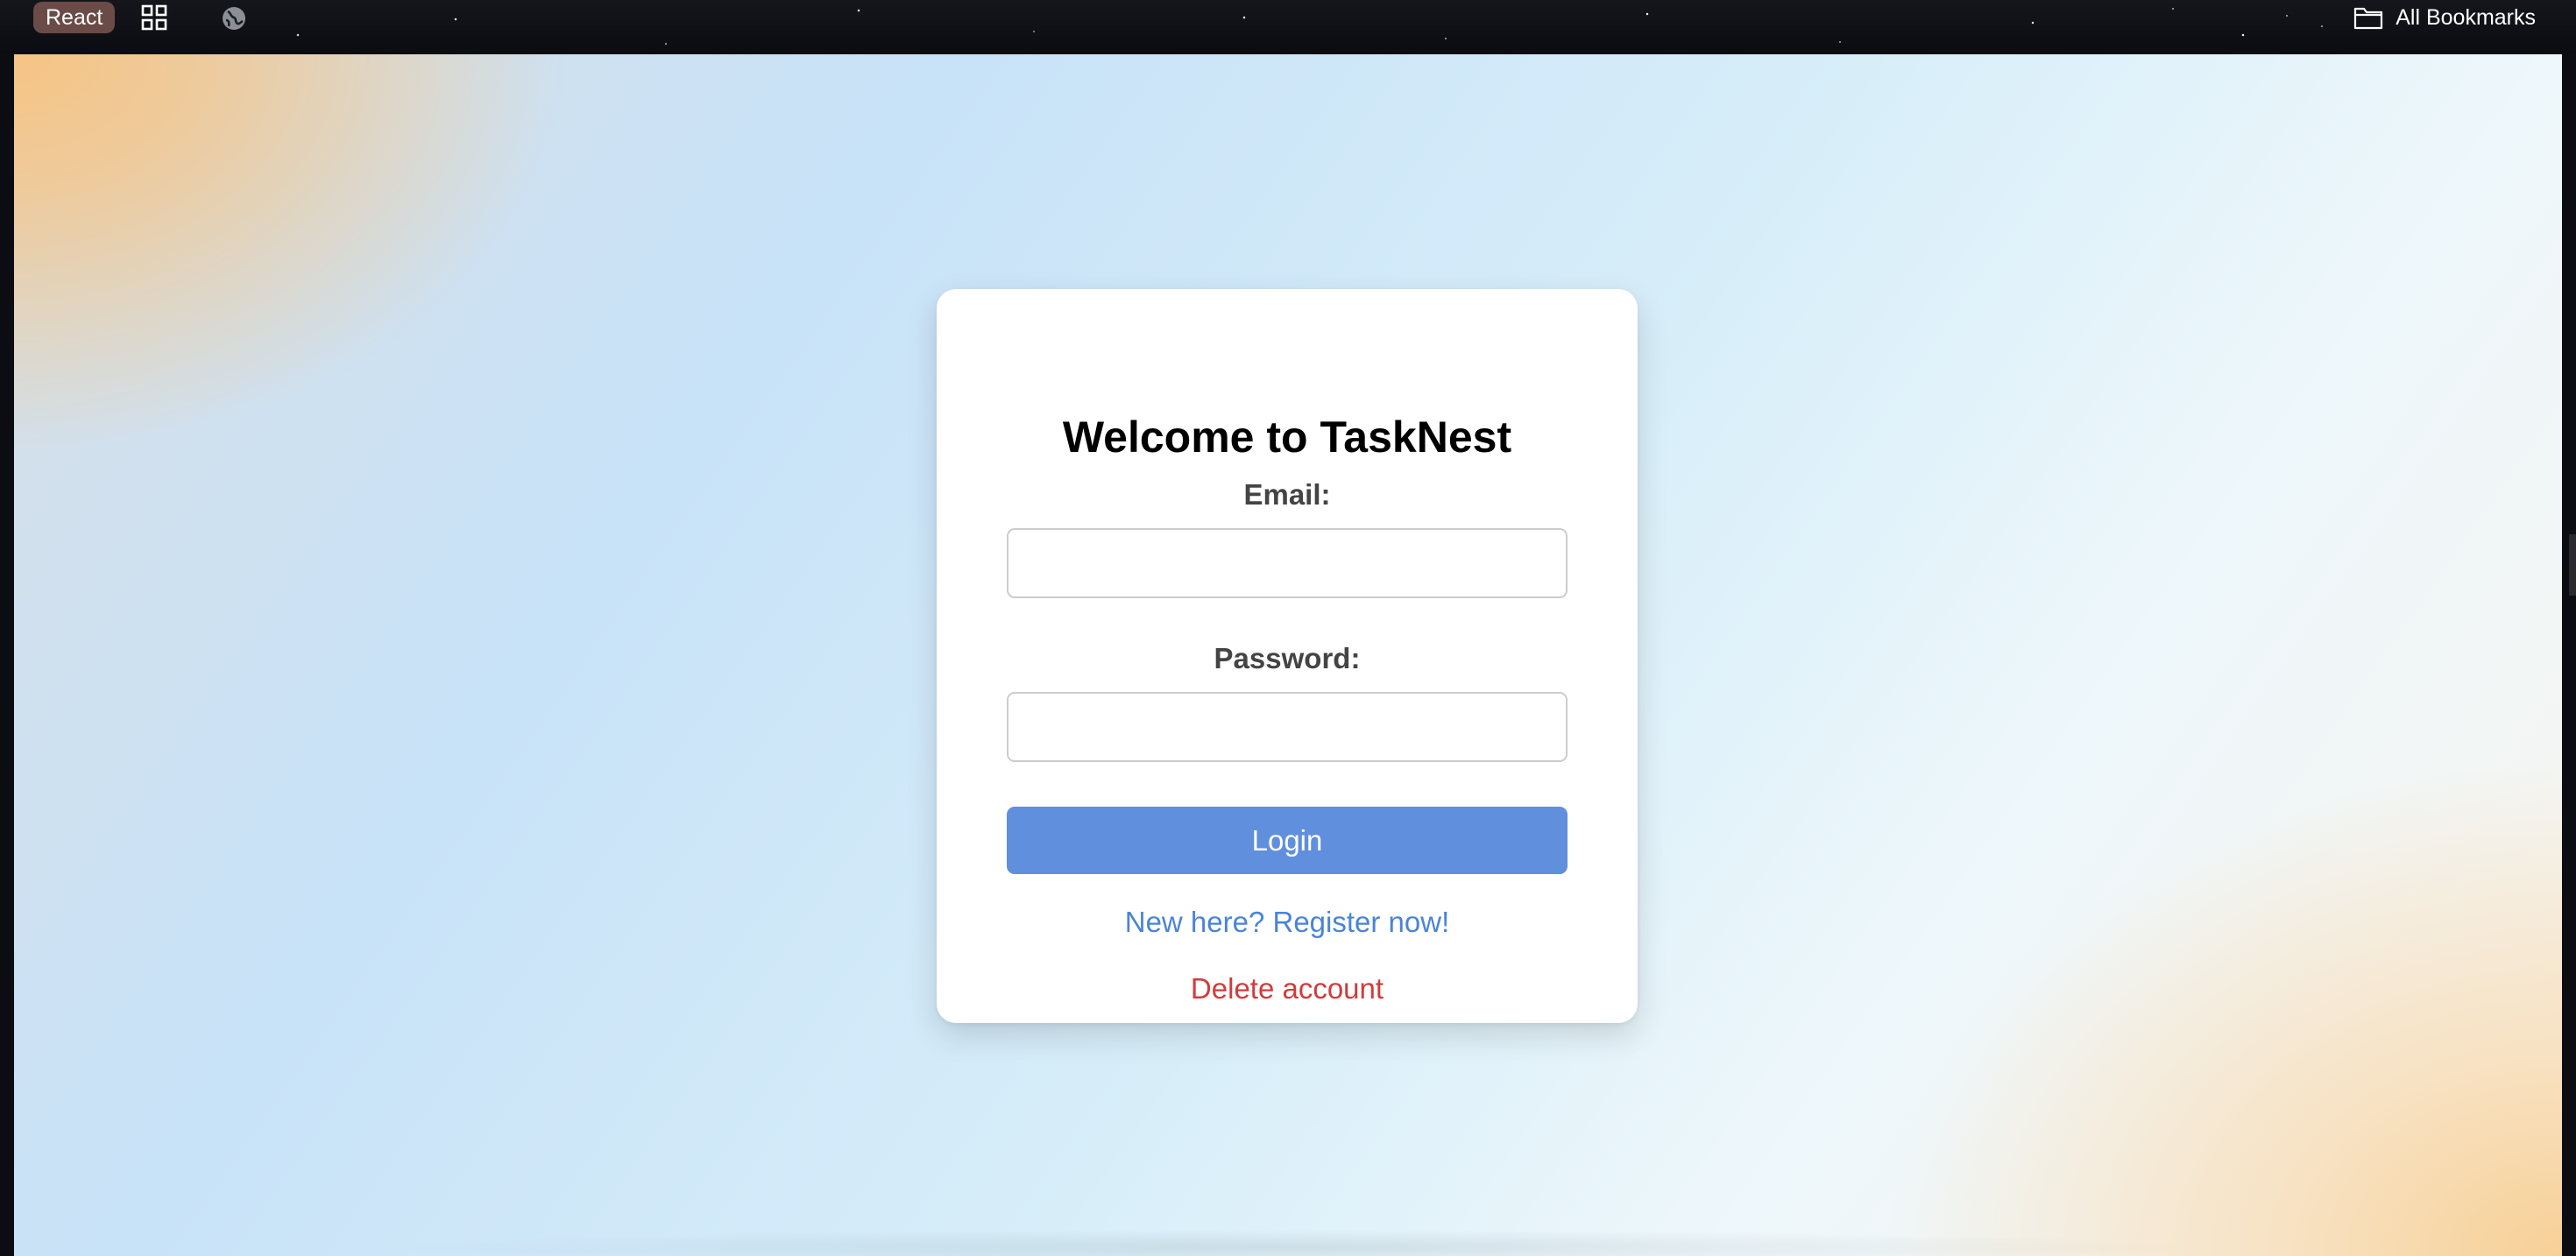  Describe the element at coordinates (154, 18) in the screenshot. I see `apps-grid-icon` at that location.